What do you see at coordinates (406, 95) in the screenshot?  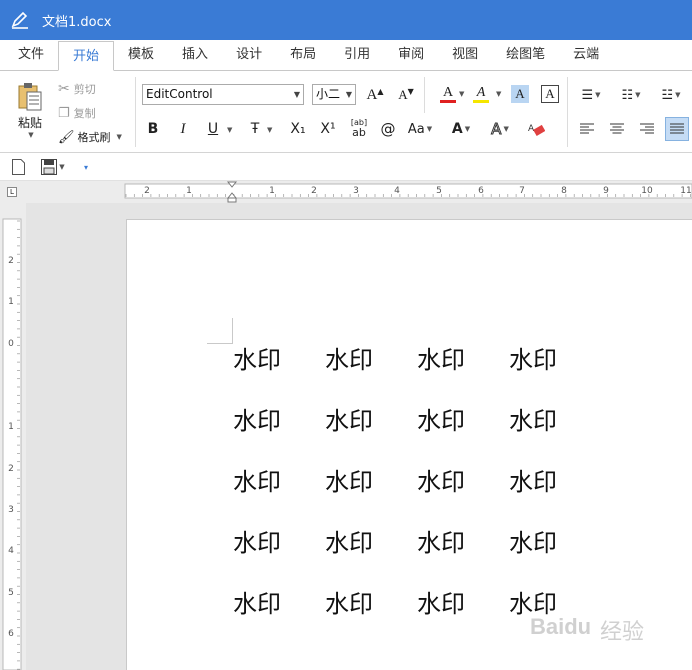 I see `shrink-font-button: A ▼` at bounding box center [406, 95].